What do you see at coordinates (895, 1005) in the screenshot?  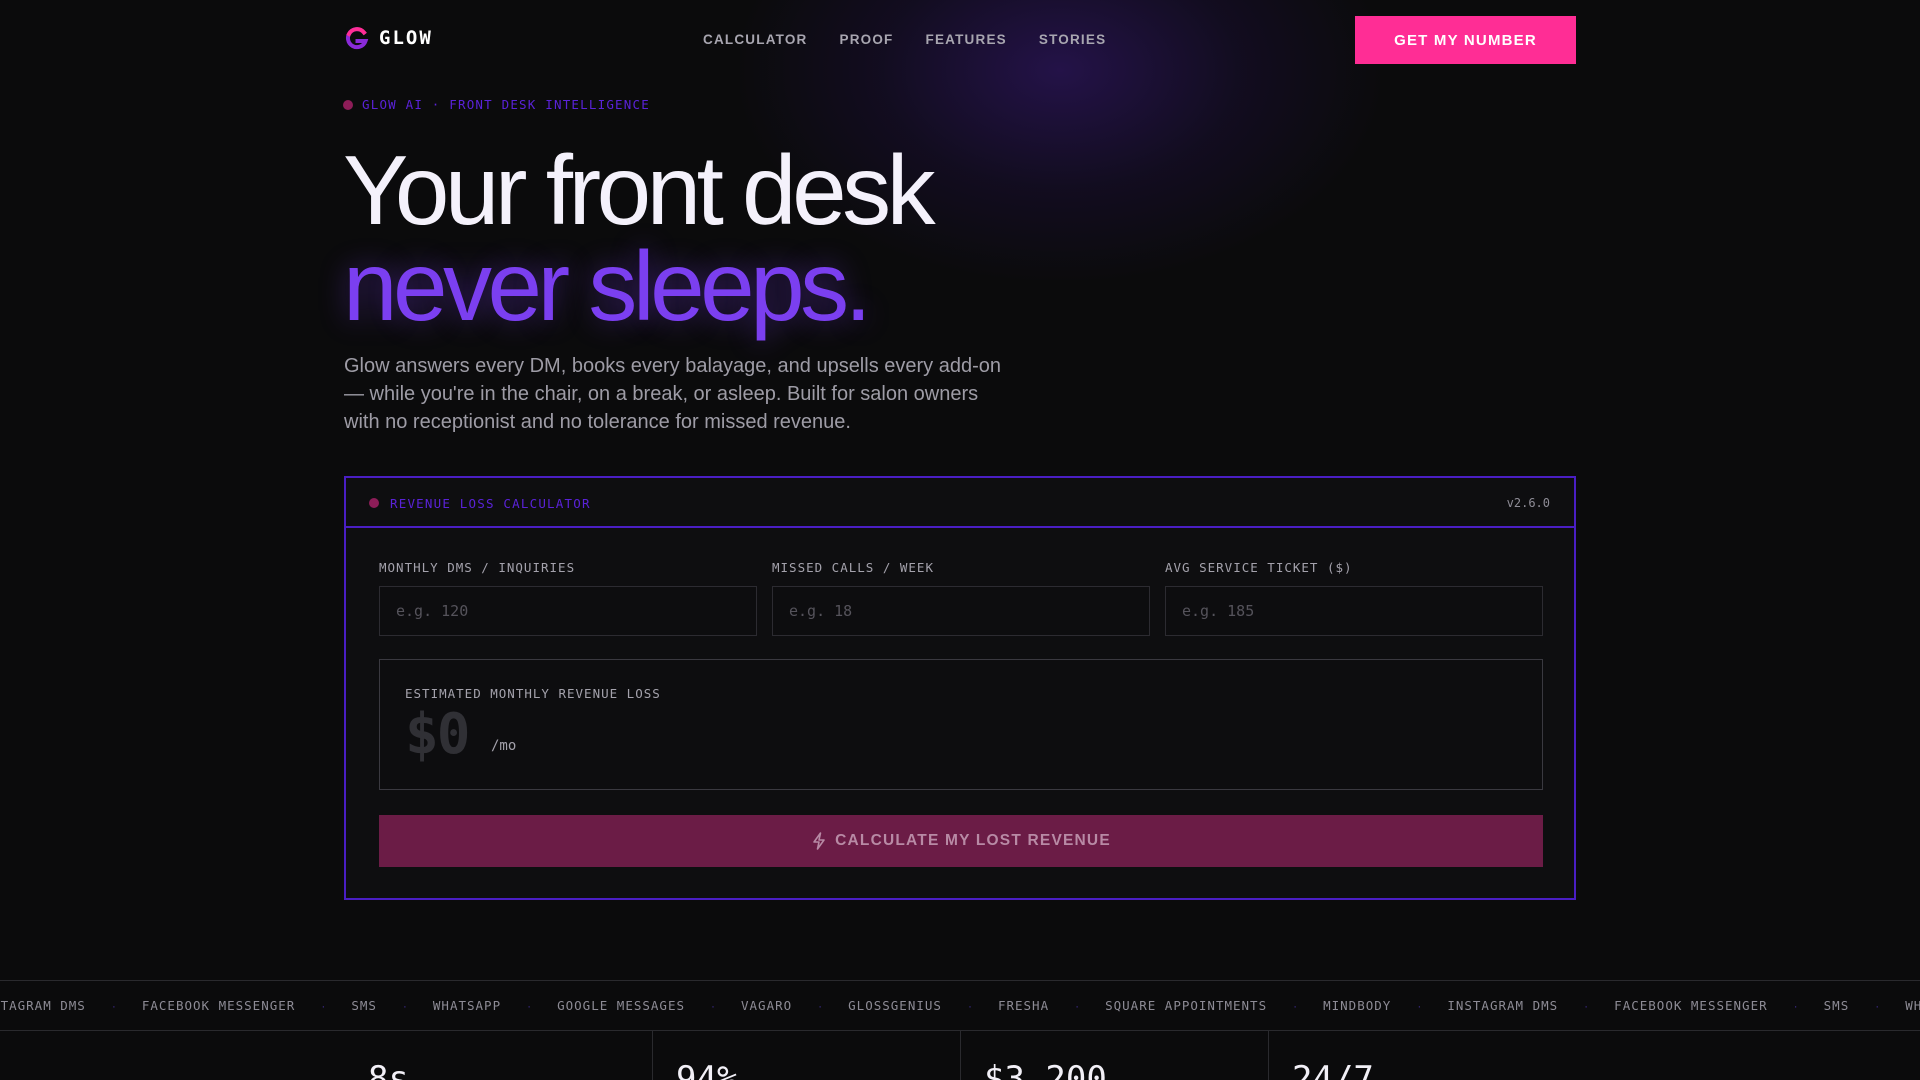 I see `ticker-item: GLOSSGENIUS` at bounding box center [895, 1005].